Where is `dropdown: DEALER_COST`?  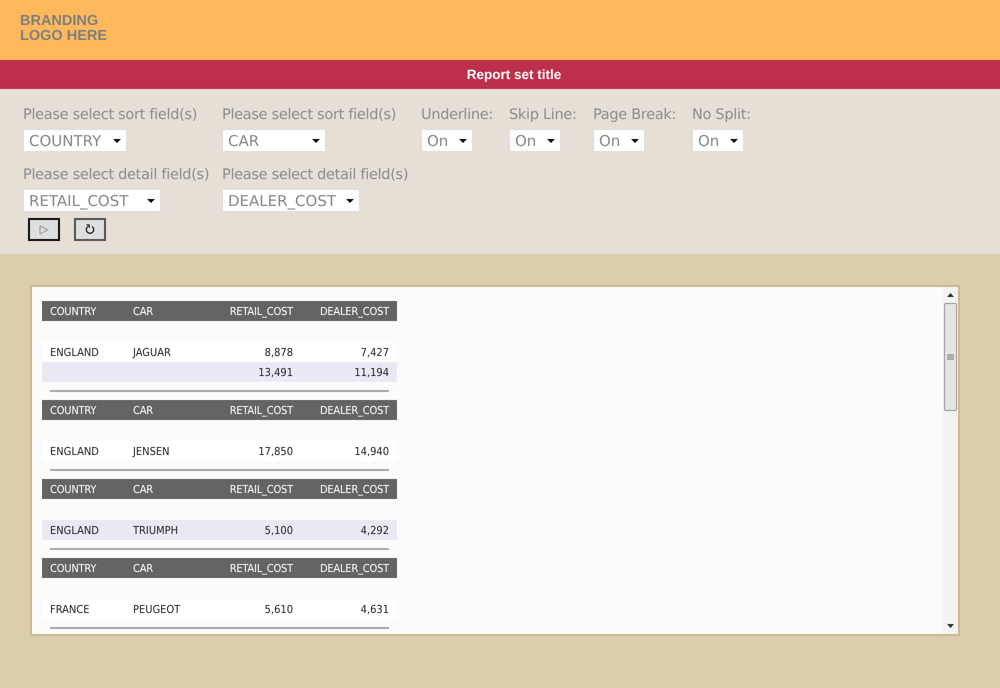 dropdown: DEALER_COST is located at coordinates (291, 200).